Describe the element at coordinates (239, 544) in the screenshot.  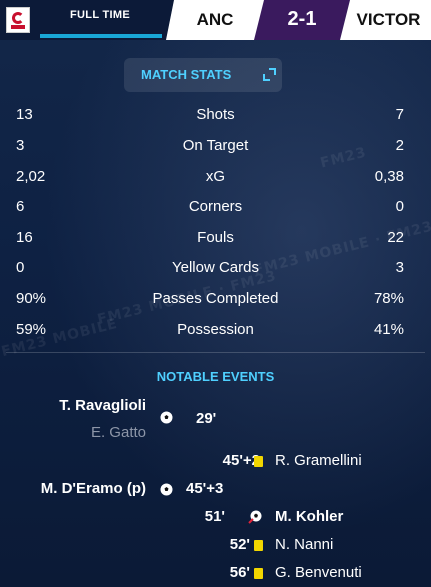
I see `event-minute: 52'` at that location.